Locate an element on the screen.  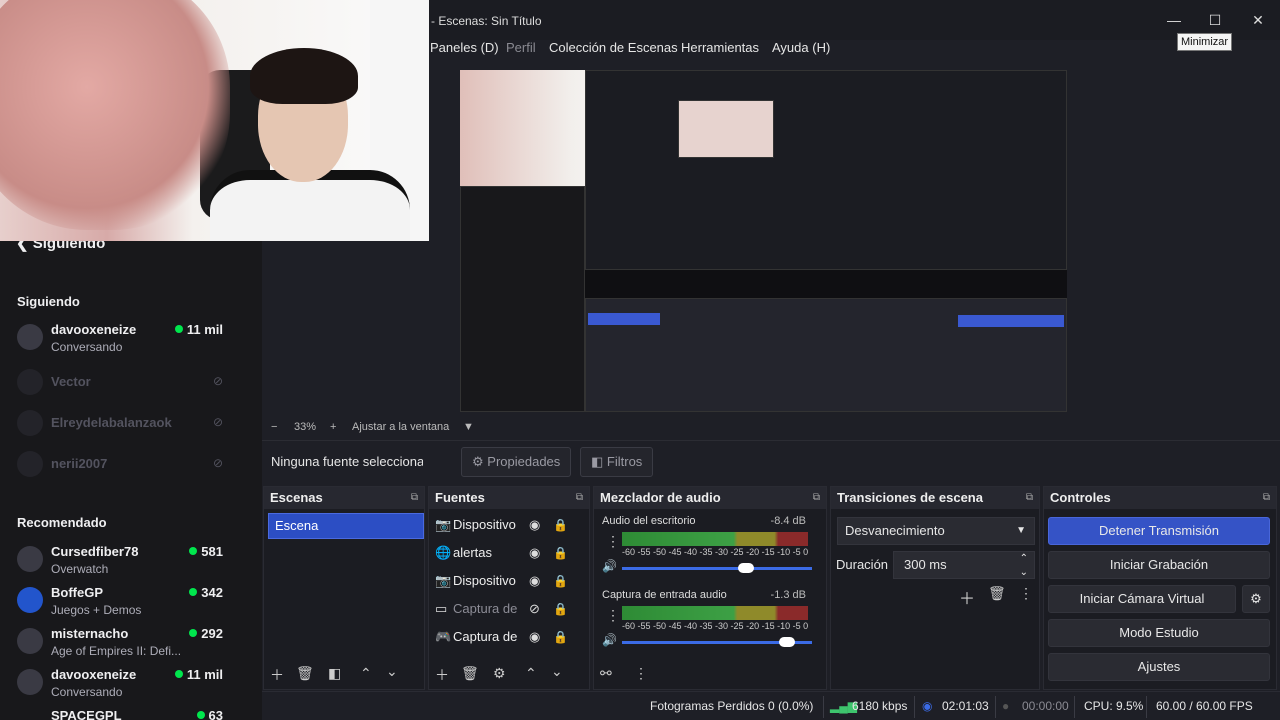
rec-time: 00:00:00 is located at coordinates (1045, 706).